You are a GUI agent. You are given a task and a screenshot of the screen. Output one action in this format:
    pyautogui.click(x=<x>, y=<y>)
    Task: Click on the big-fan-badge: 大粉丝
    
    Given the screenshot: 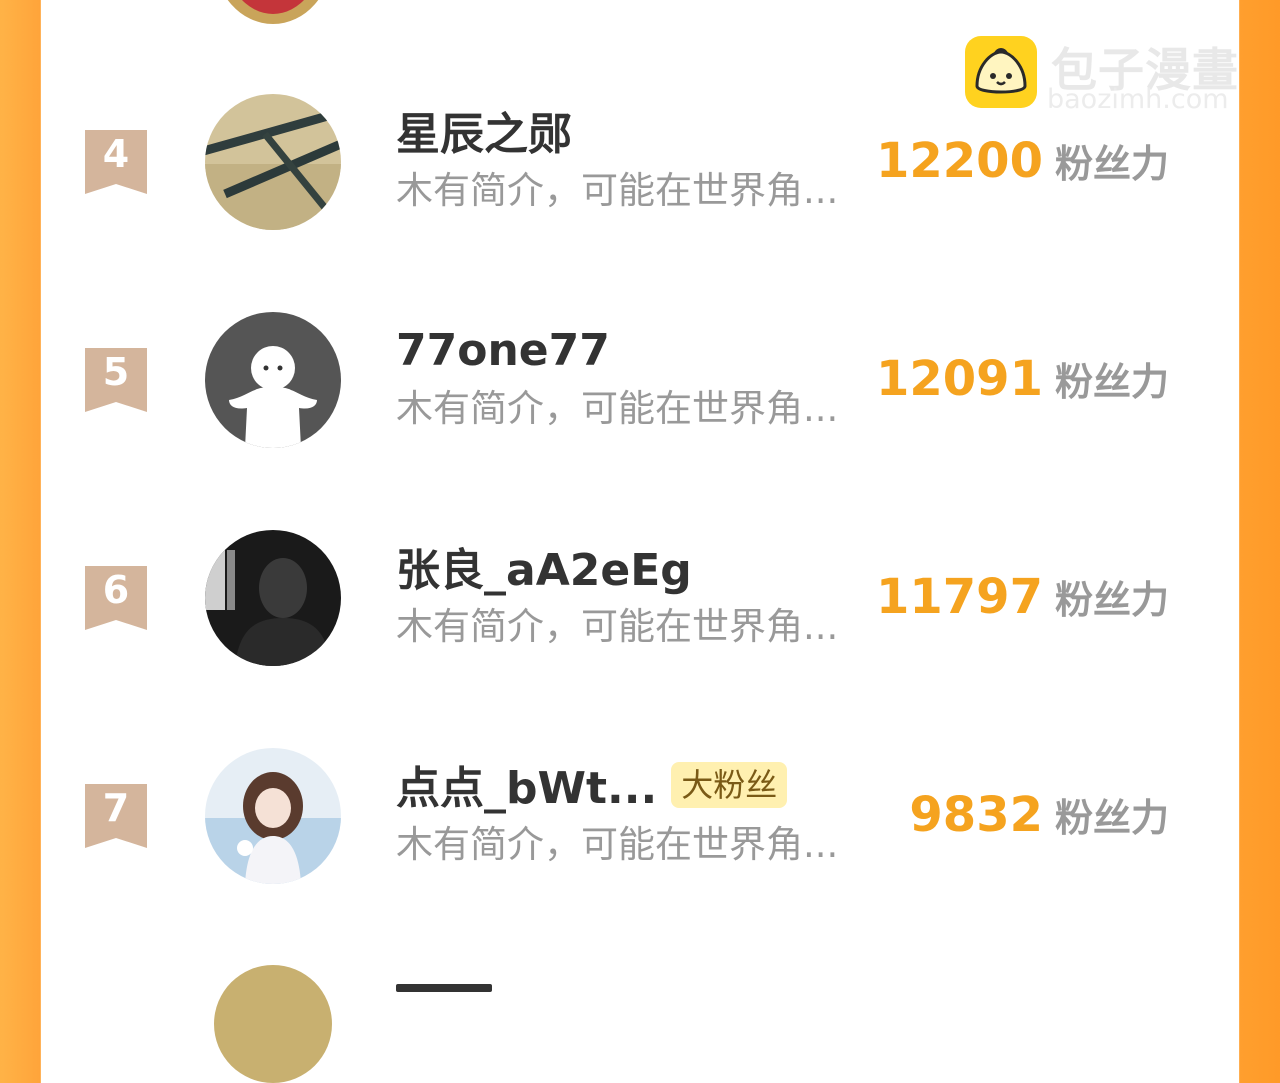 What is the action you would take?
    pyautogui.click(x=729, y=785)
    